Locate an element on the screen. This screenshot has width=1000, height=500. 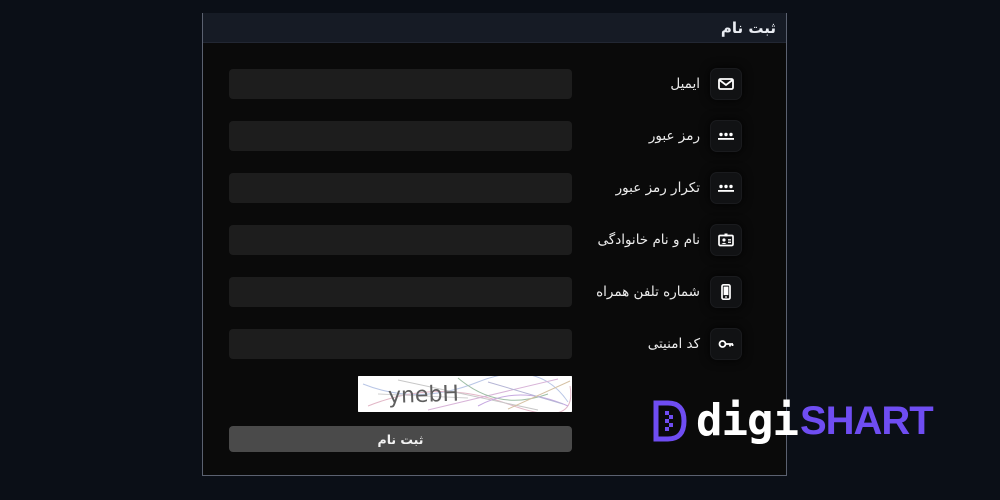
mobile-row: شماره تلفن همراه is located at coordinates (485, 292).